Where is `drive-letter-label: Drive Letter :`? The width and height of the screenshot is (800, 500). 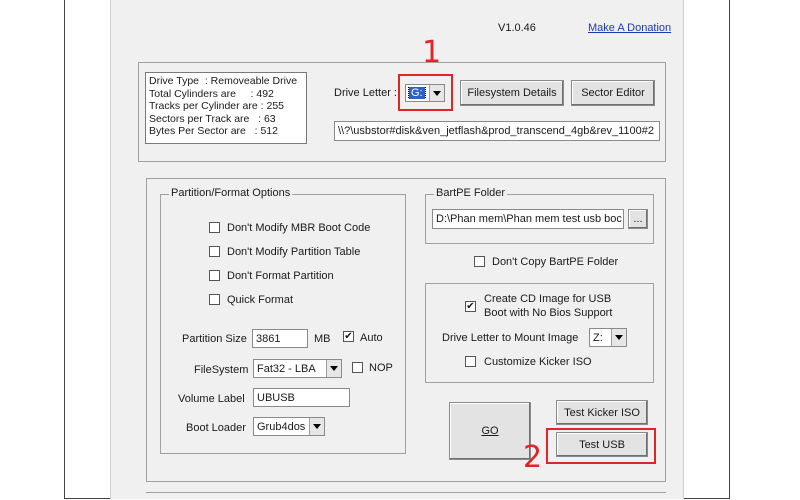 drive-letter-label: Drive Letter : is located at coordinates (365, 93).